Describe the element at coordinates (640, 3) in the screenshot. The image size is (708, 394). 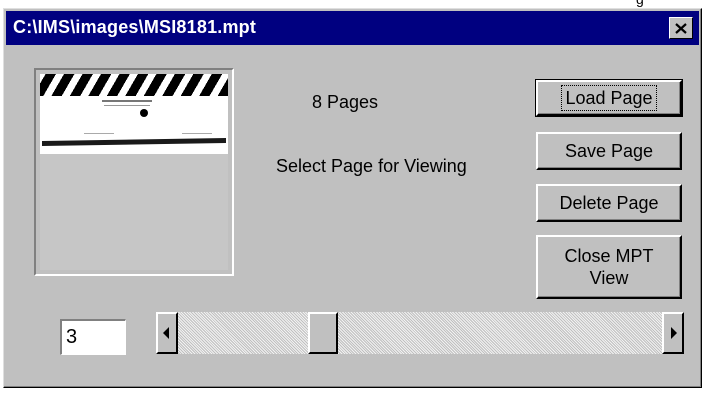
I see `corner-fragment-text: g` at that location.